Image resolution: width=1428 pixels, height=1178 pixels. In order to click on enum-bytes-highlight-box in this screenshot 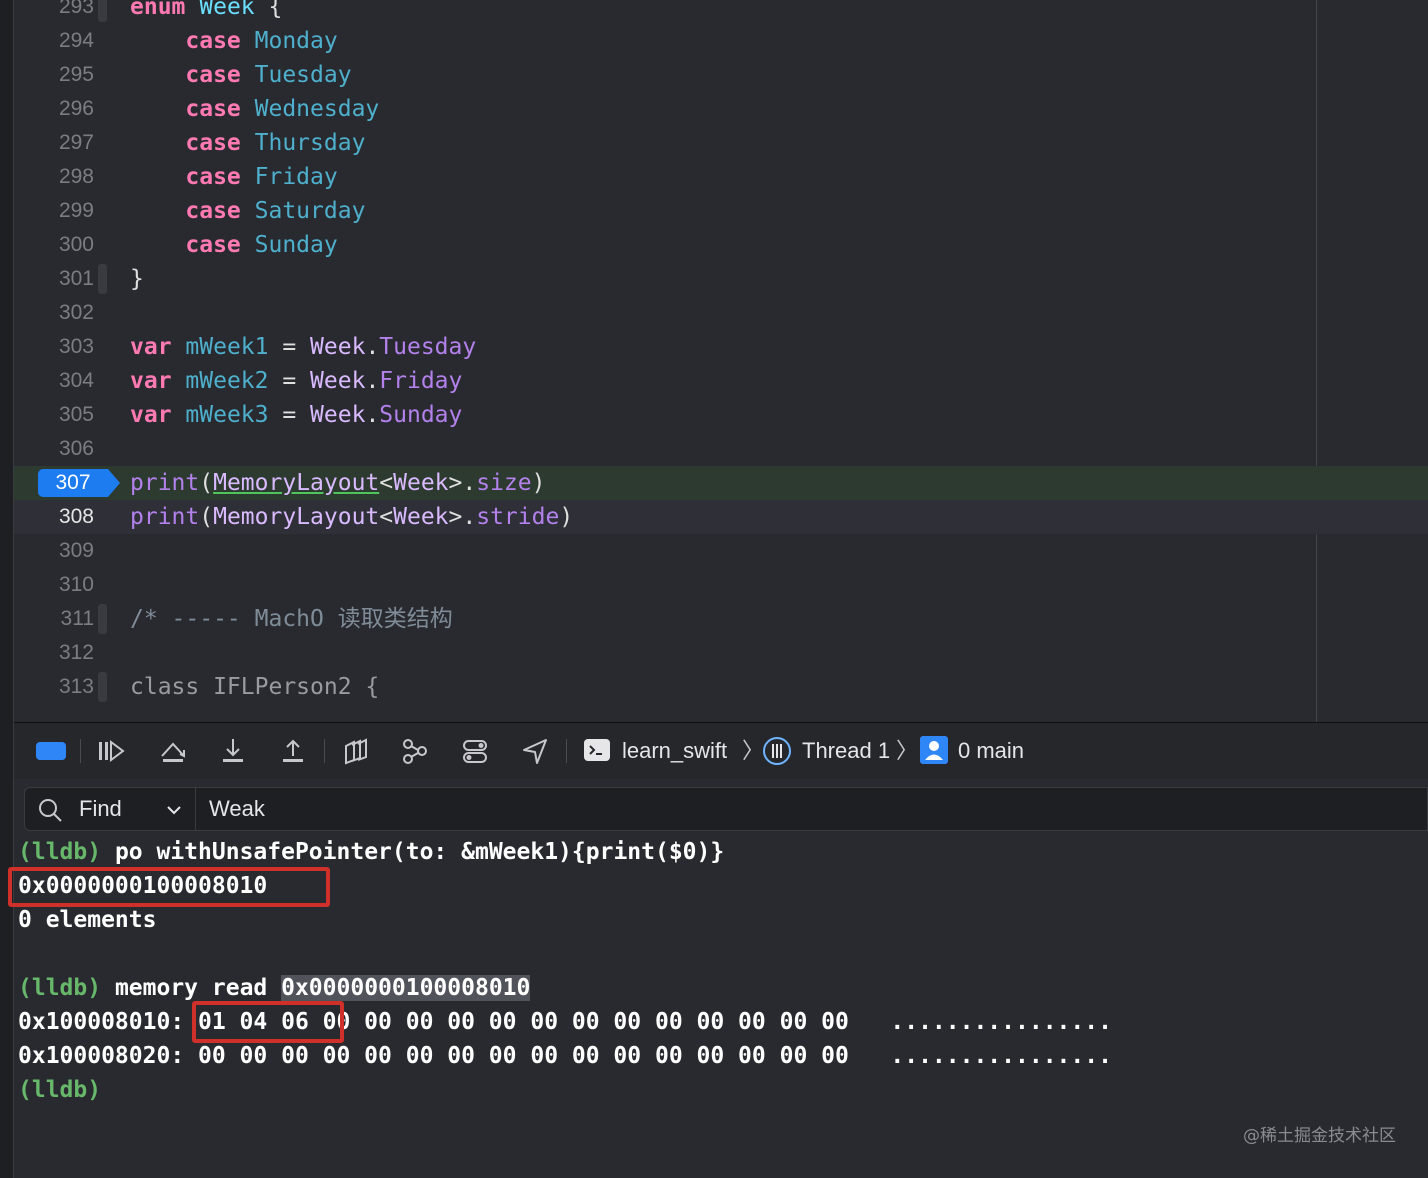, I will do `click(268, 1022)`.